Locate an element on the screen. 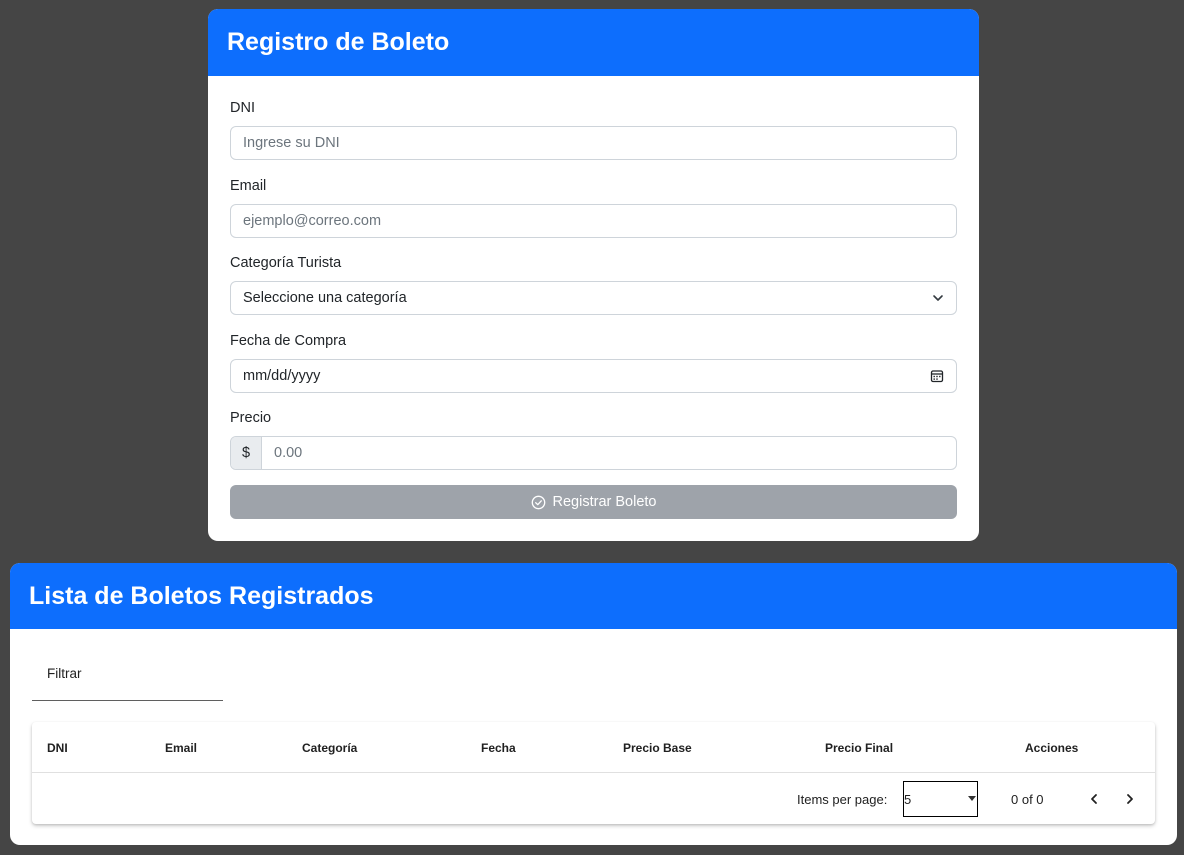 The image size is (1184, 855). previous-page-button is located at coordinates (1094, 799).